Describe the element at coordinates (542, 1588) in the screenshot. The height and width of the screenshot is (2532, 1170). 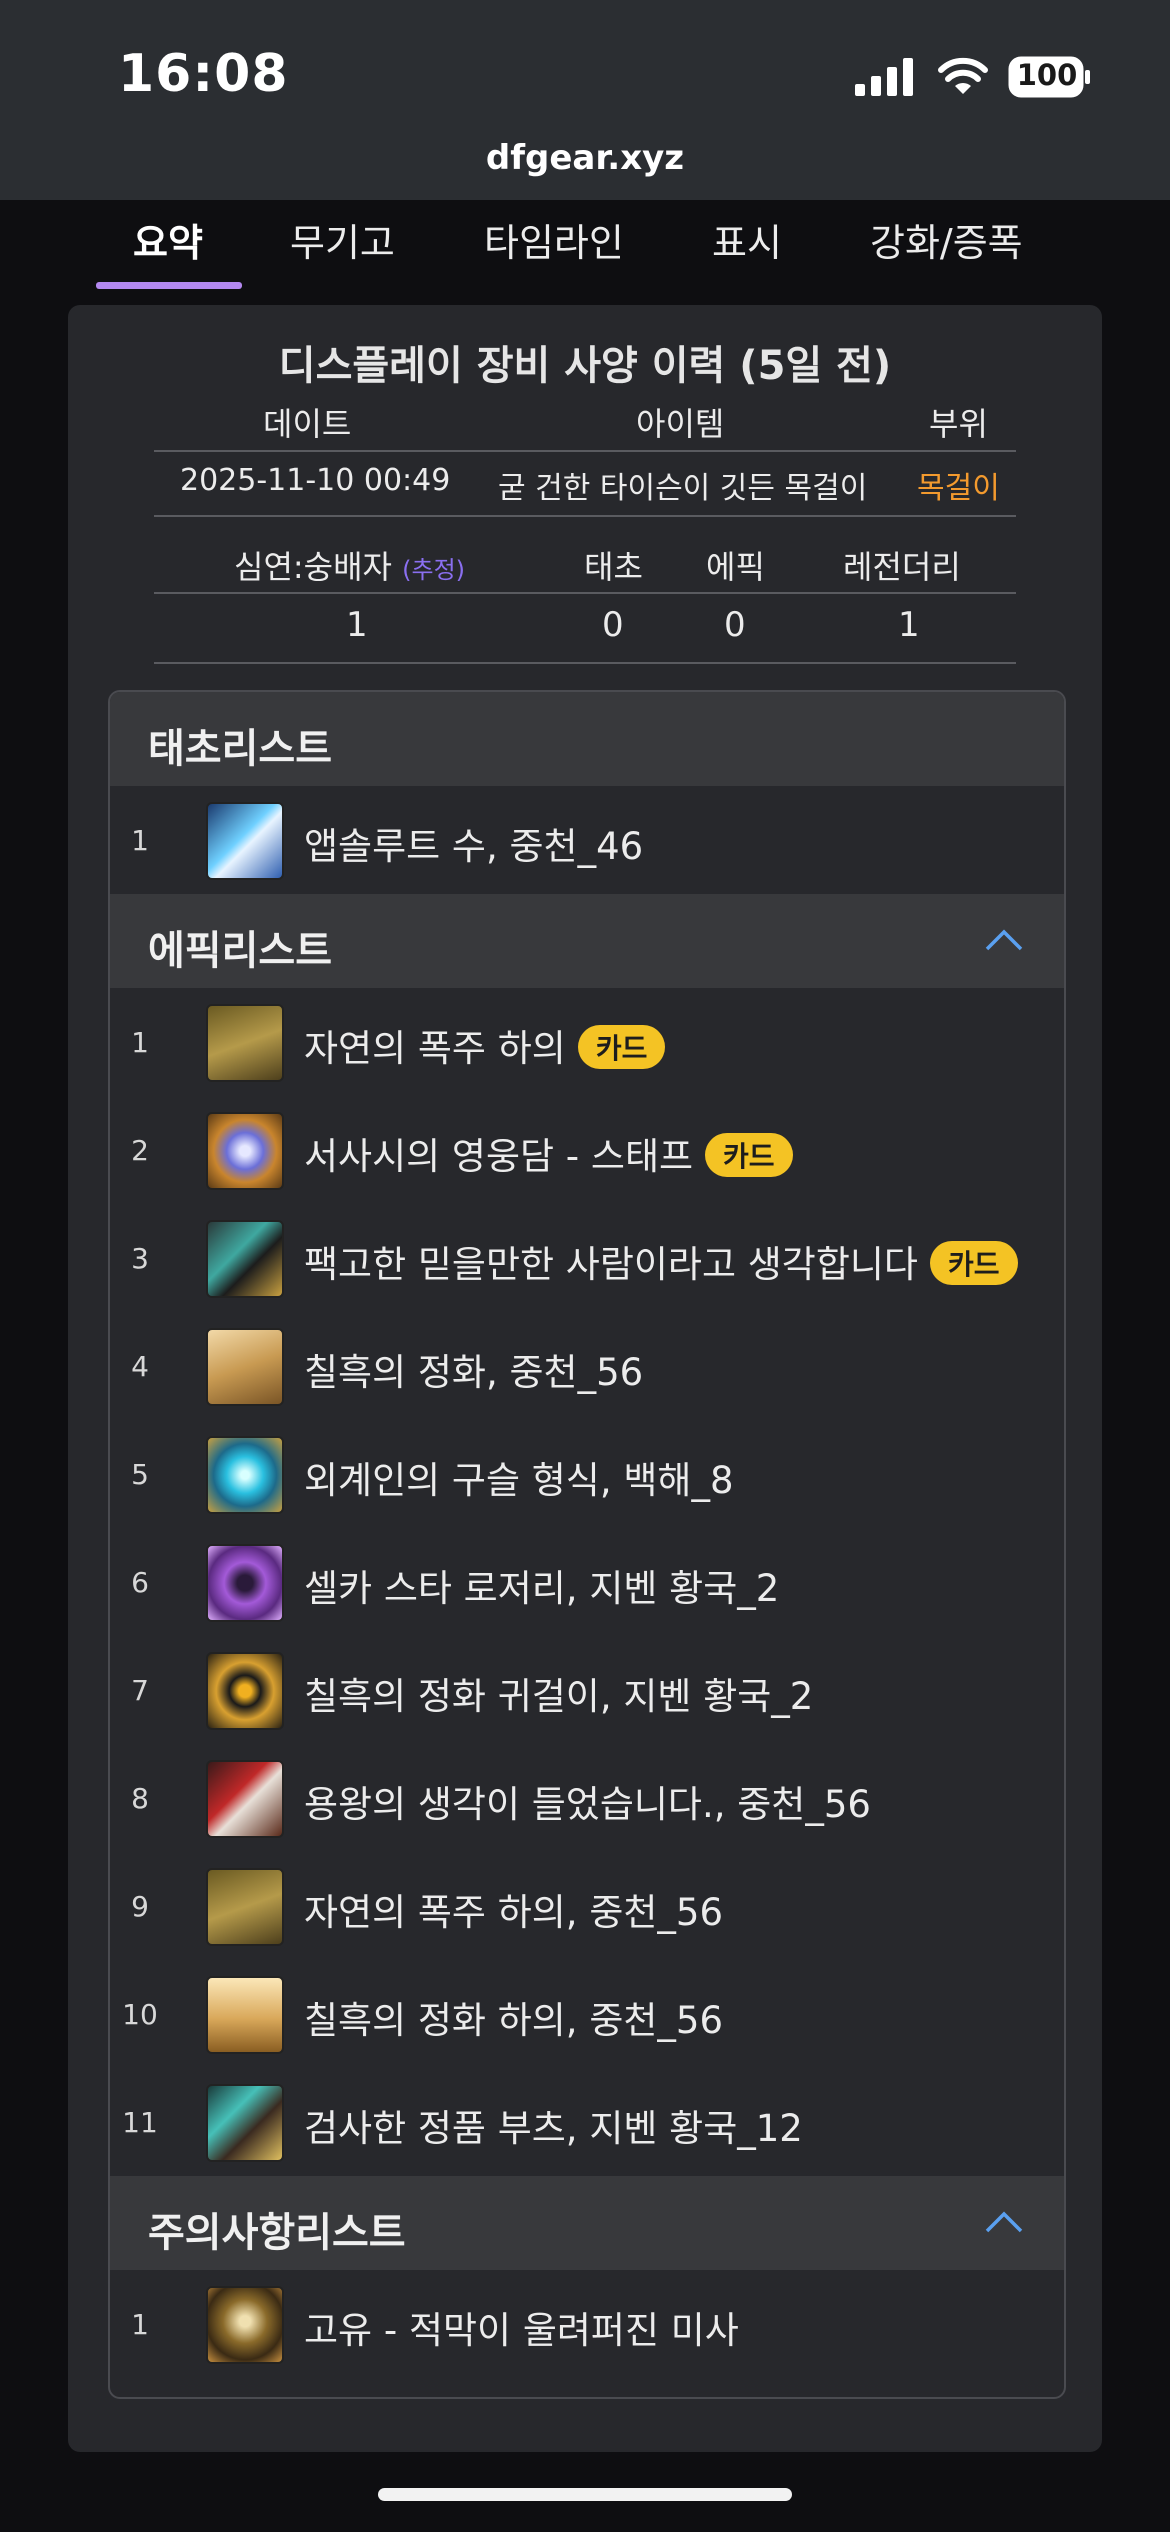
I see `item-name: 셀카 스타 로저리, 지벤 황국_2` at that location.